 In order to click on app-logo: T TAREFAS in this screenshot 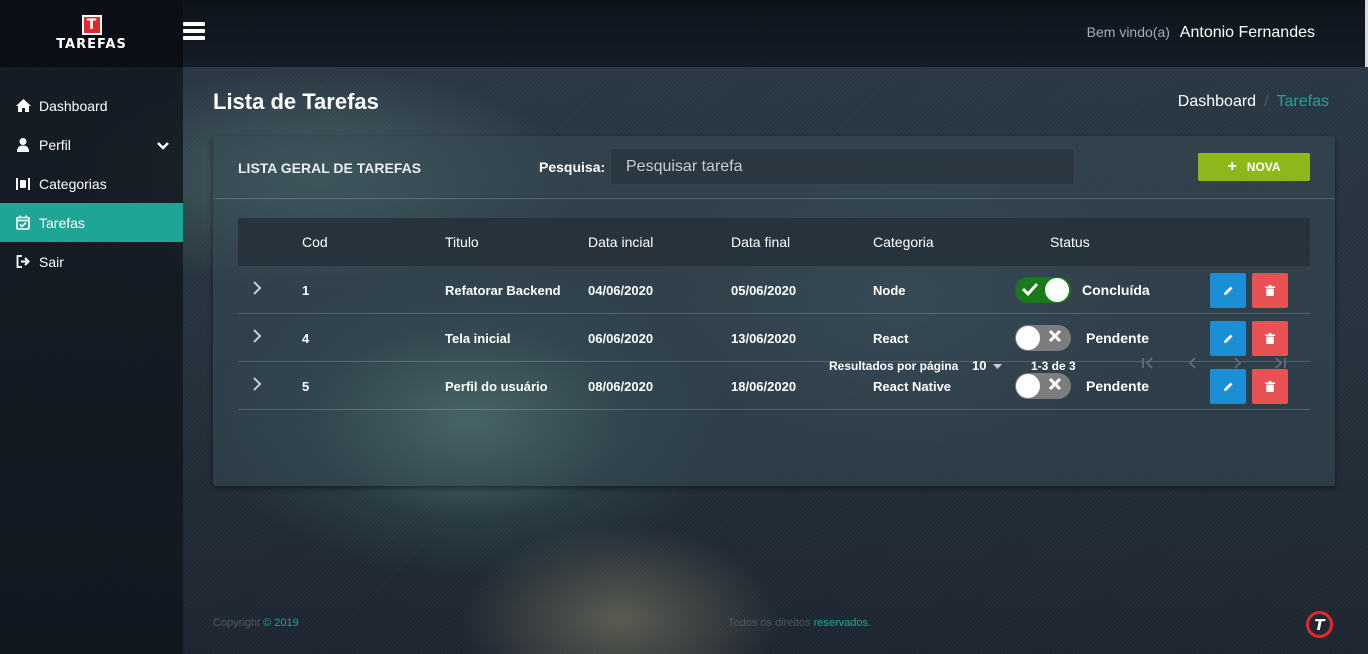, I will do `click(91, 33)`.